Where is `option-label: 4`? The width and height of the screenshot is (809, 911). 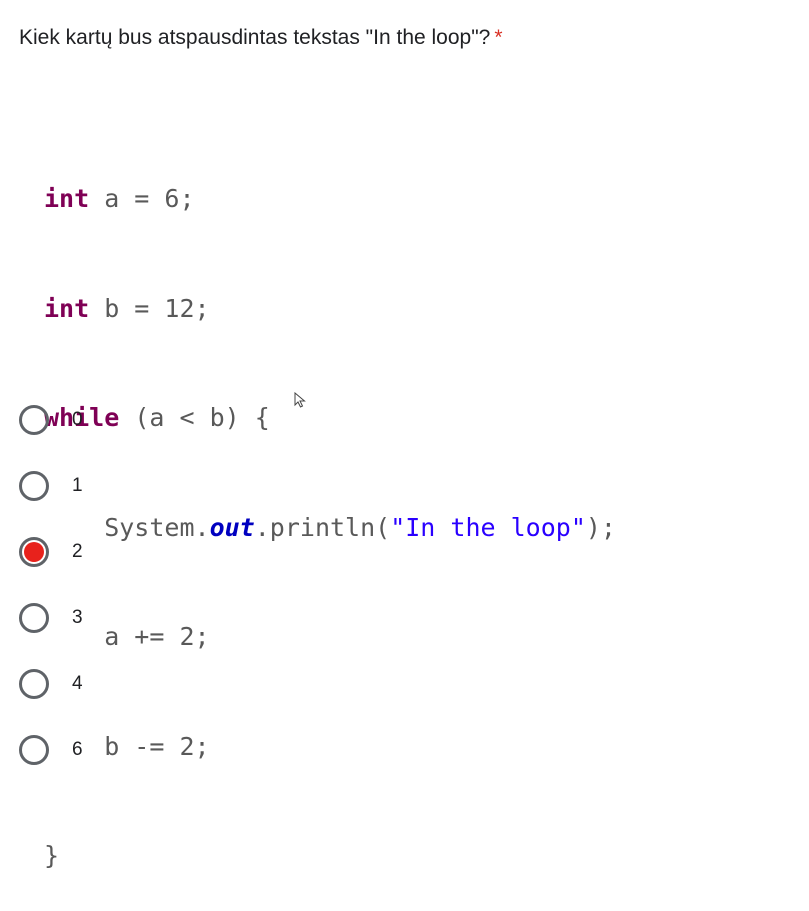
option-label: 4 is located at coordinates (77, 683).